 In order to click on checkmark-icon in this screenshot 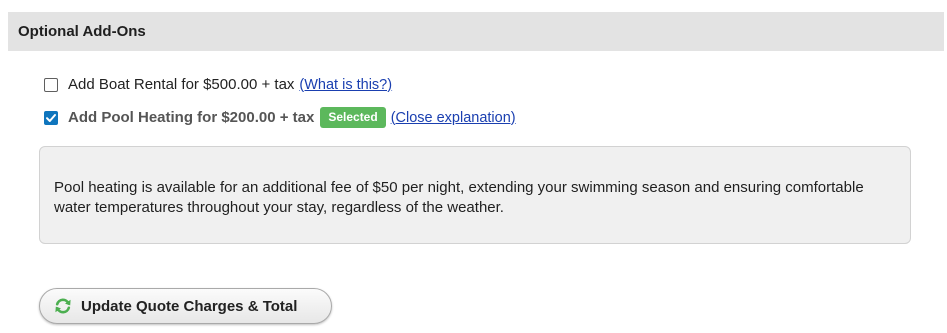, I will do `click(51, 117)`.